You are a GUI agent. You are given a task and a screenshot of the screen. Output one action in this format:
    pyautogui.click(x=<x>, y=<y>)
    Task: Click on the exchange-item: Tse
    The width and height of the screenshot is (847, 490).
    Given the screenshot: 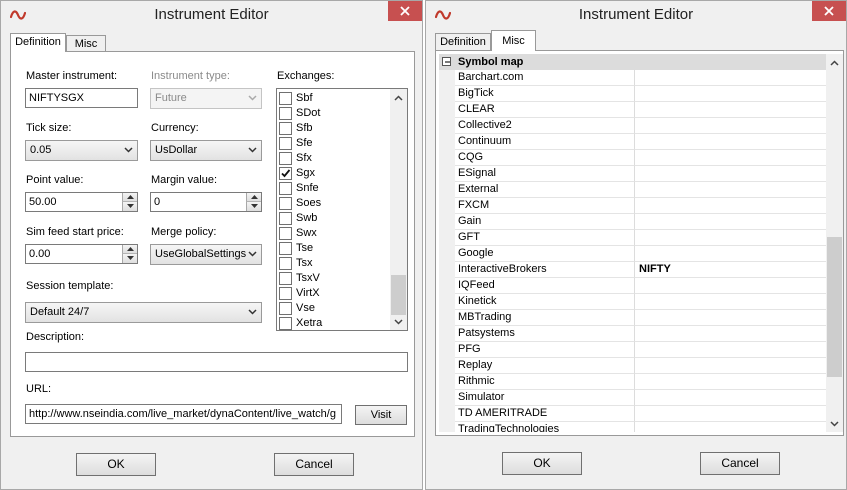 What is the action you would take?
    pyautogui.click(x=333, y=248)
    